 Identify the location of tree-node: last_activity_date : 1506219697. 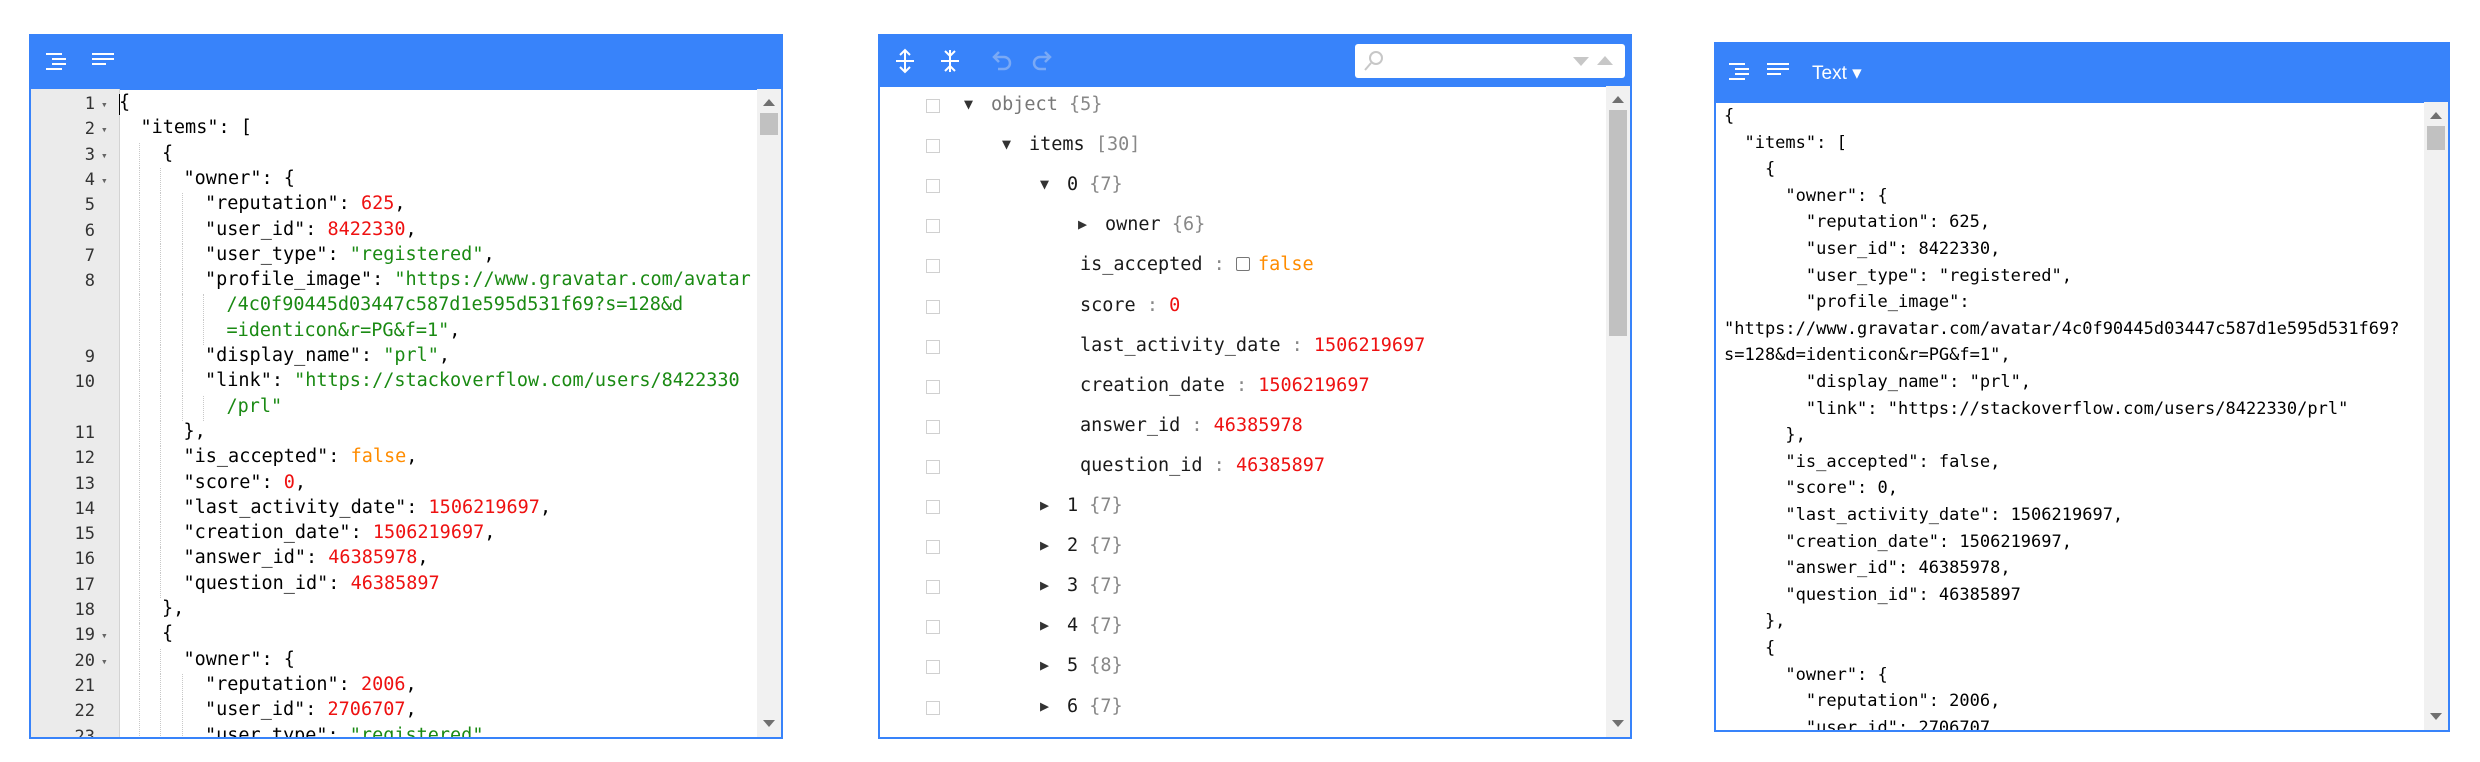
(1243, 347).